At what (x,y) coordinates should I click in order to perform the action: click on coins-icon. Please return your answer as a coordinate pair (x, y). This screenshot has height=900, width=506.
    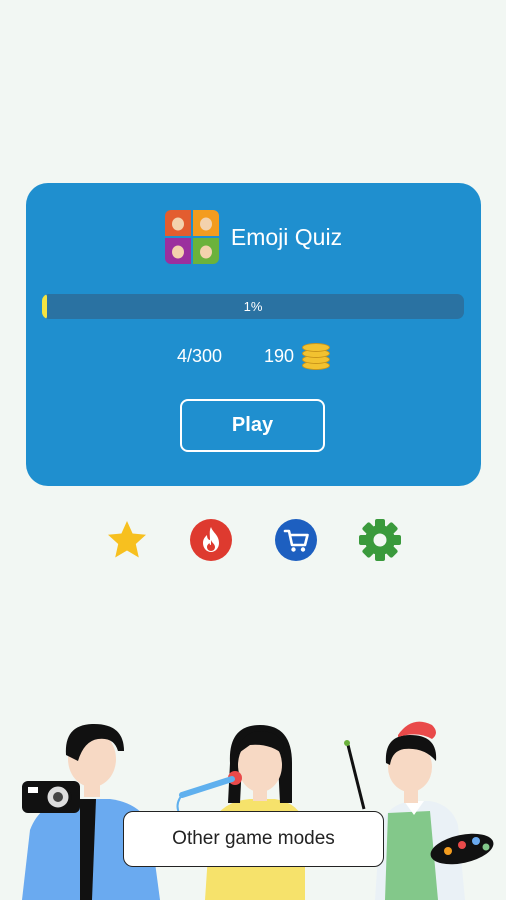
    Looking at the image, I should click on (316, 356).